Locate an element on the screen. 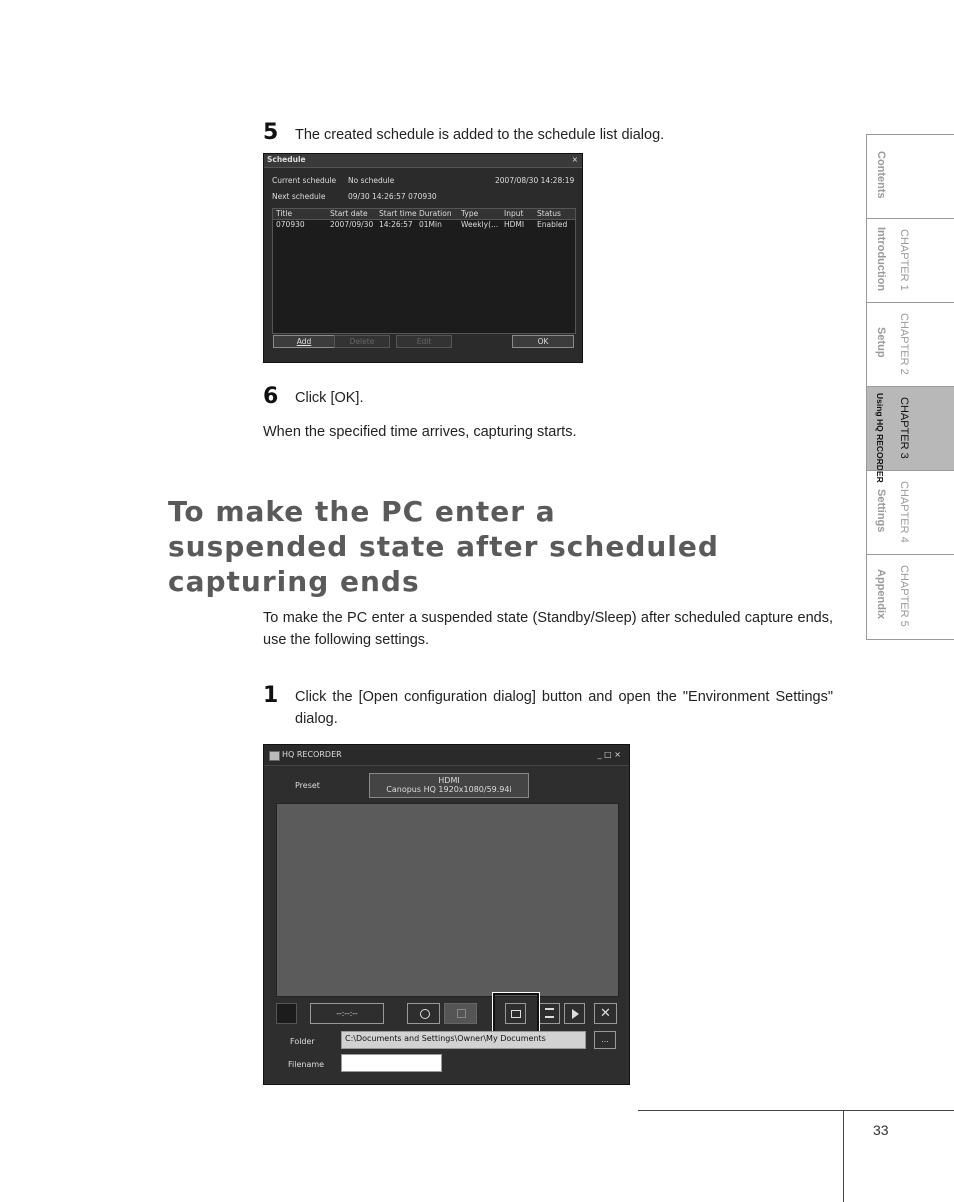 Image resolution: width=954 pixels, height=1202 pixels. tab-chapter: CHAPTER 5 is located at coordinates (904, 596).